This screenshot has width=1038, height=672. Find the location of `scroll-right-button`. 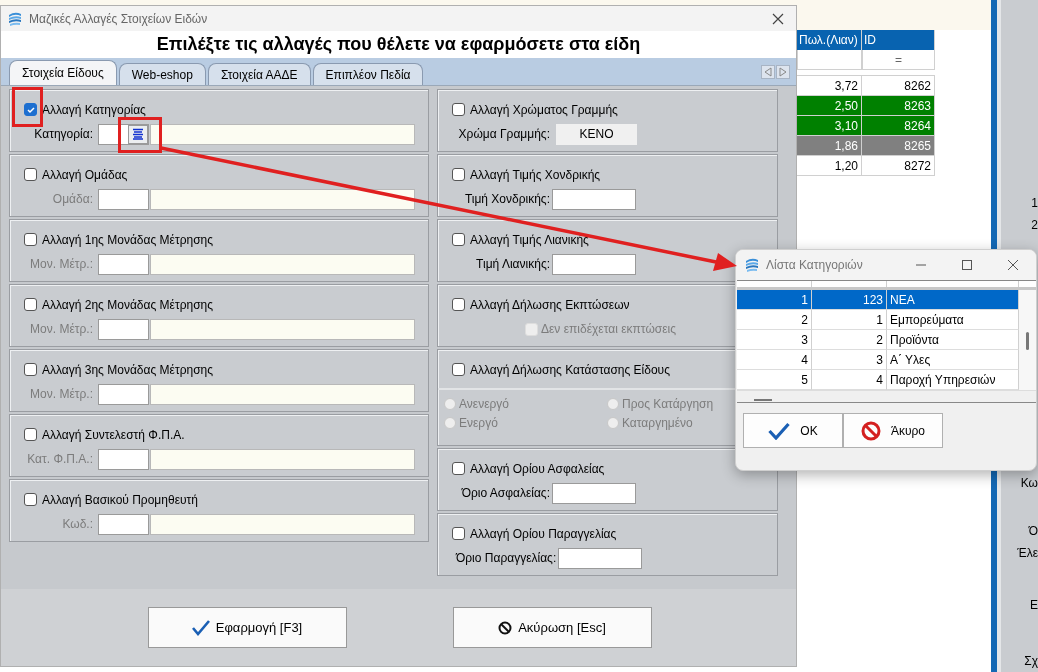

scroll-right-button is located at coordinates (783, 71).